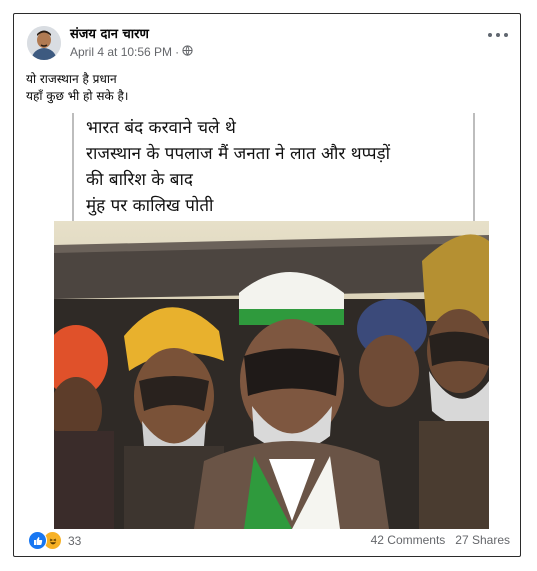 Image resolution: width=537 pixels, height=571 pixels. I want to click on caption-line: यो राजस्थान है प्रधान, so click(71, 79).